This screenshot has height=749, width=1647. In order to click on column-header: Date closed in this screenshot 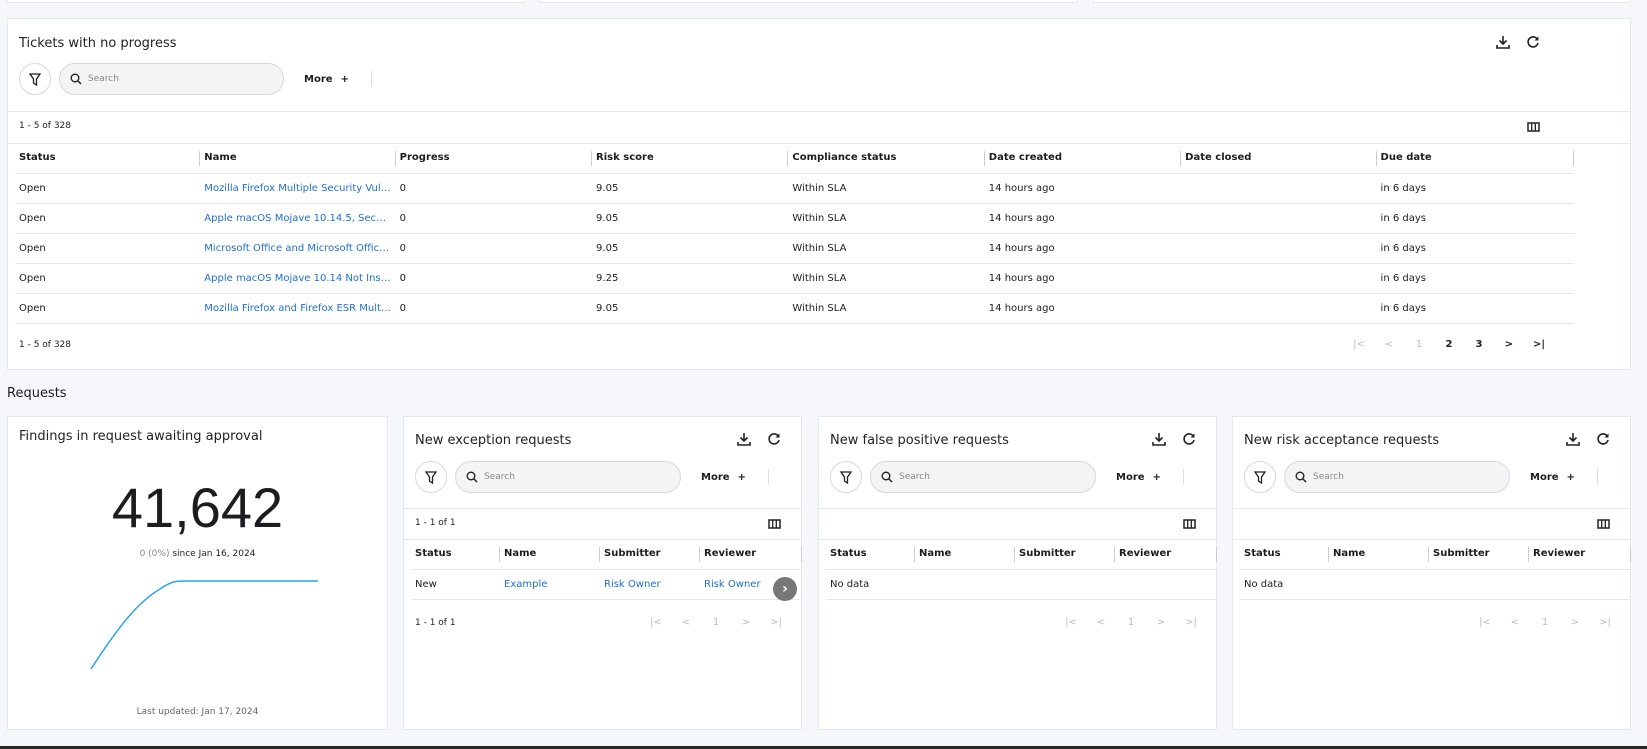, I will do `click(1279, 158)`.